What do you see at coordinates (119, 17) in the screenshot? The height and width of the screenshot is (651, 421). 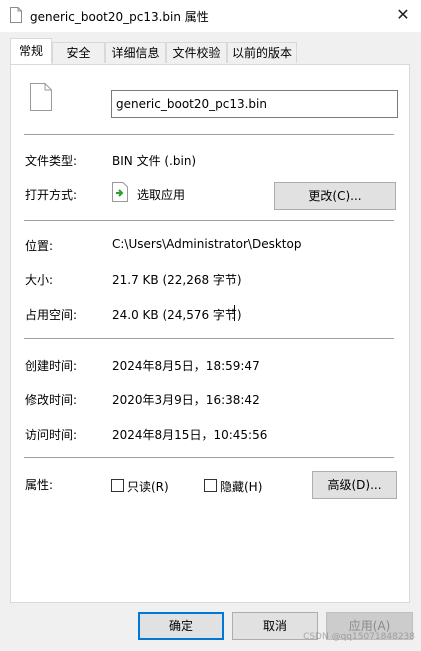 I see `window-title: generic_boot20_pc13.bin 属性` at bounding box center [119, 17].